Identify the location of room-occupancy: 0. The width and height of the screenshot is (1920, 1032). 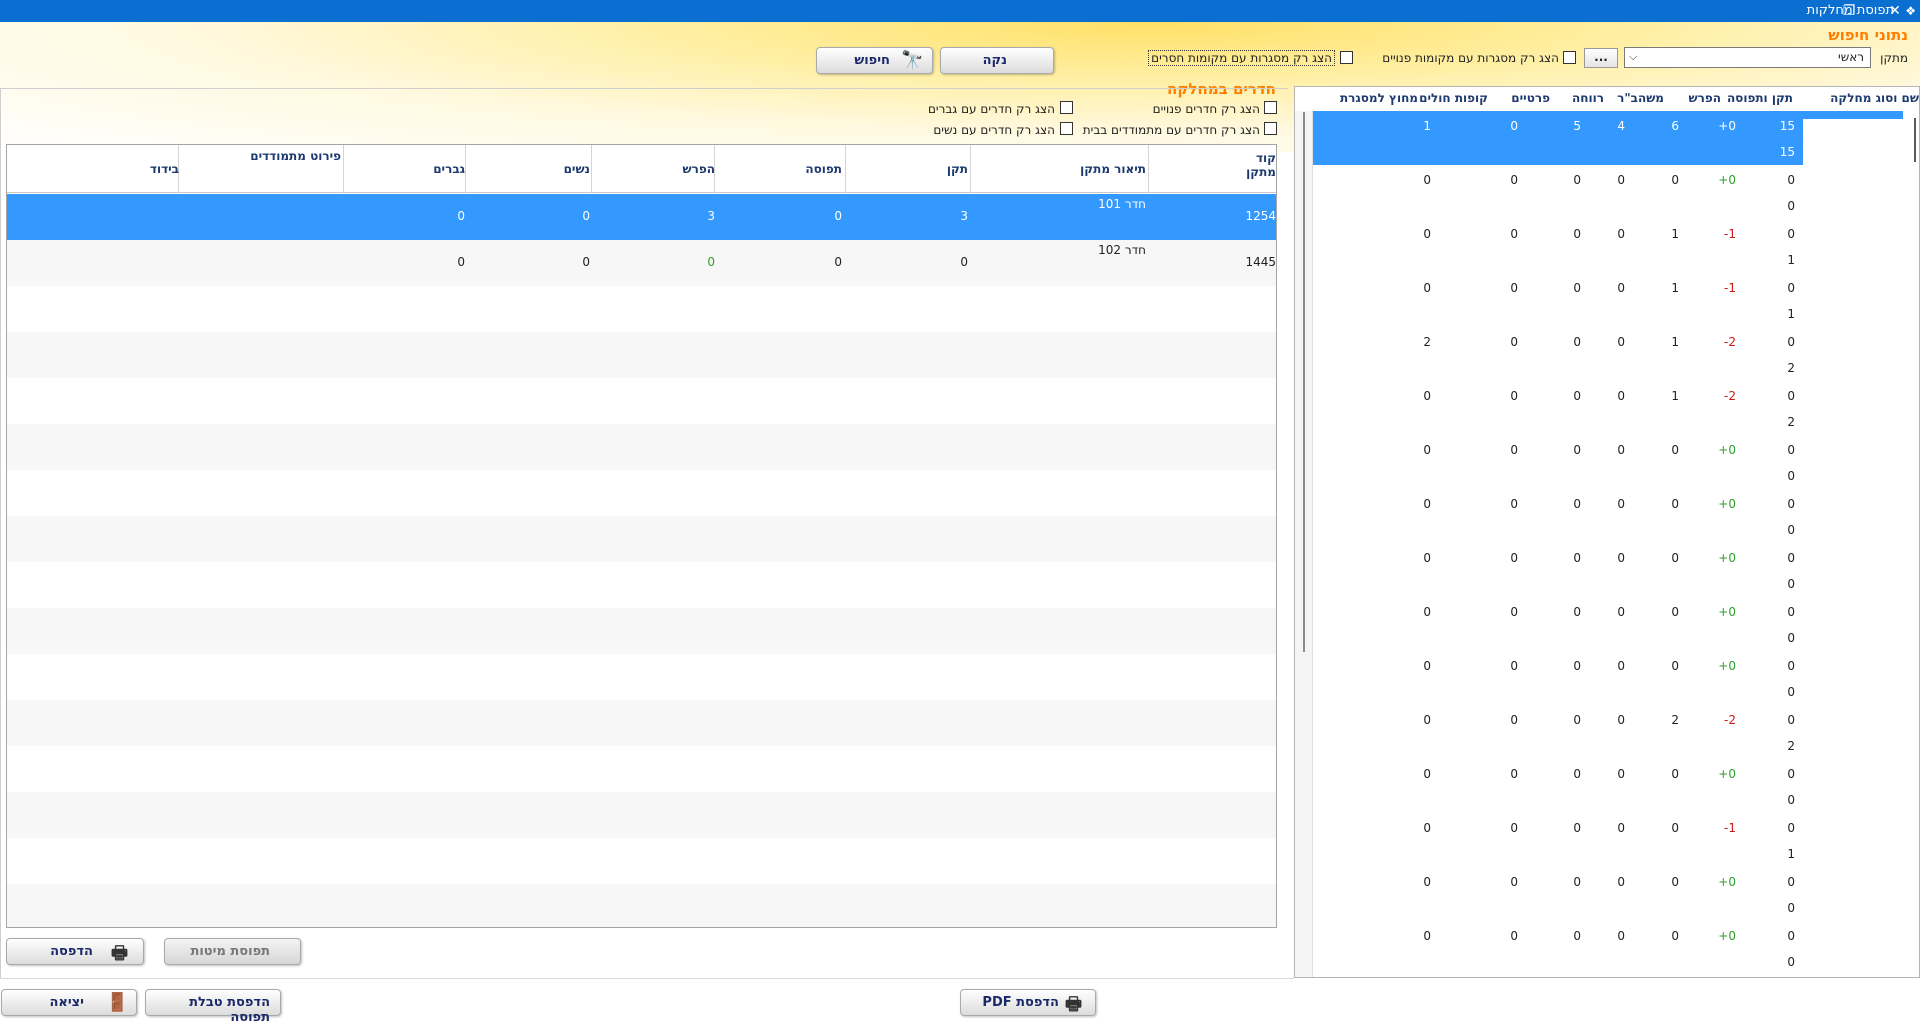
(838, 216).